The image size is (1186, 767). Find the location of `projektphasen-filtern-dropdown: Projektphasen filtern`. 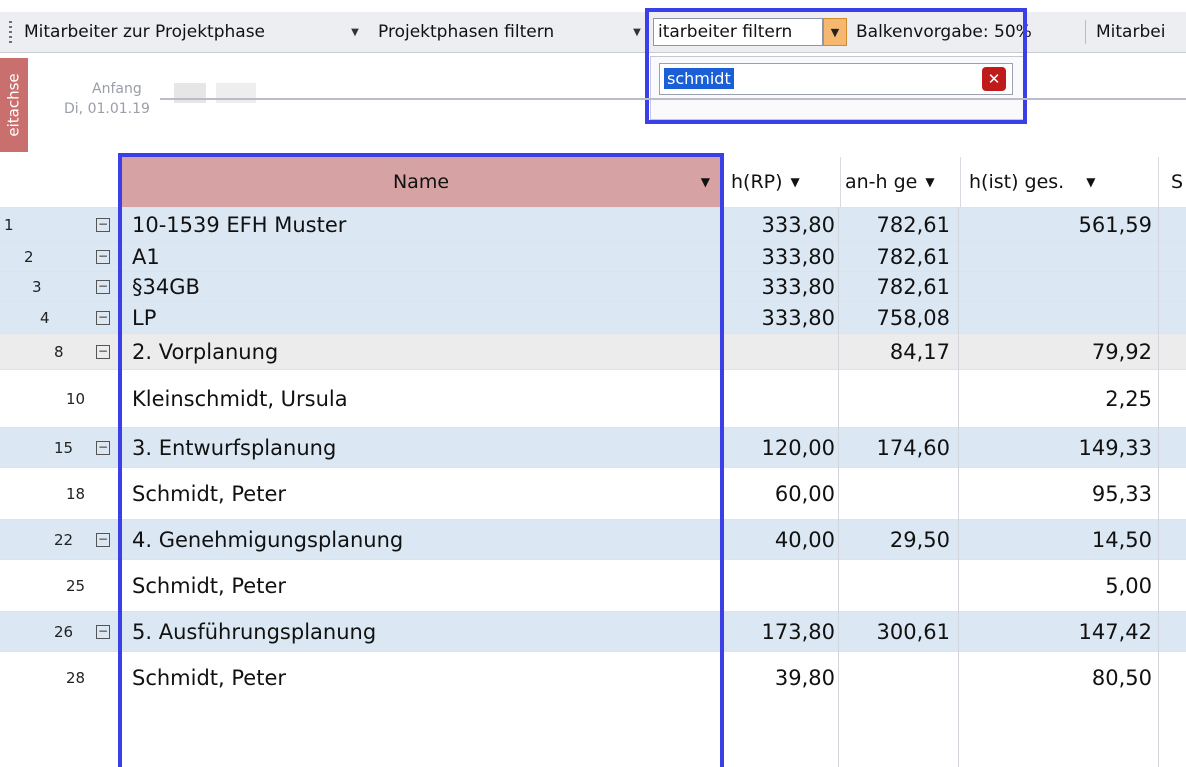

projektphasen-filtern-dropdown: Projektphasen filtern is located at coordinates (466, 32).